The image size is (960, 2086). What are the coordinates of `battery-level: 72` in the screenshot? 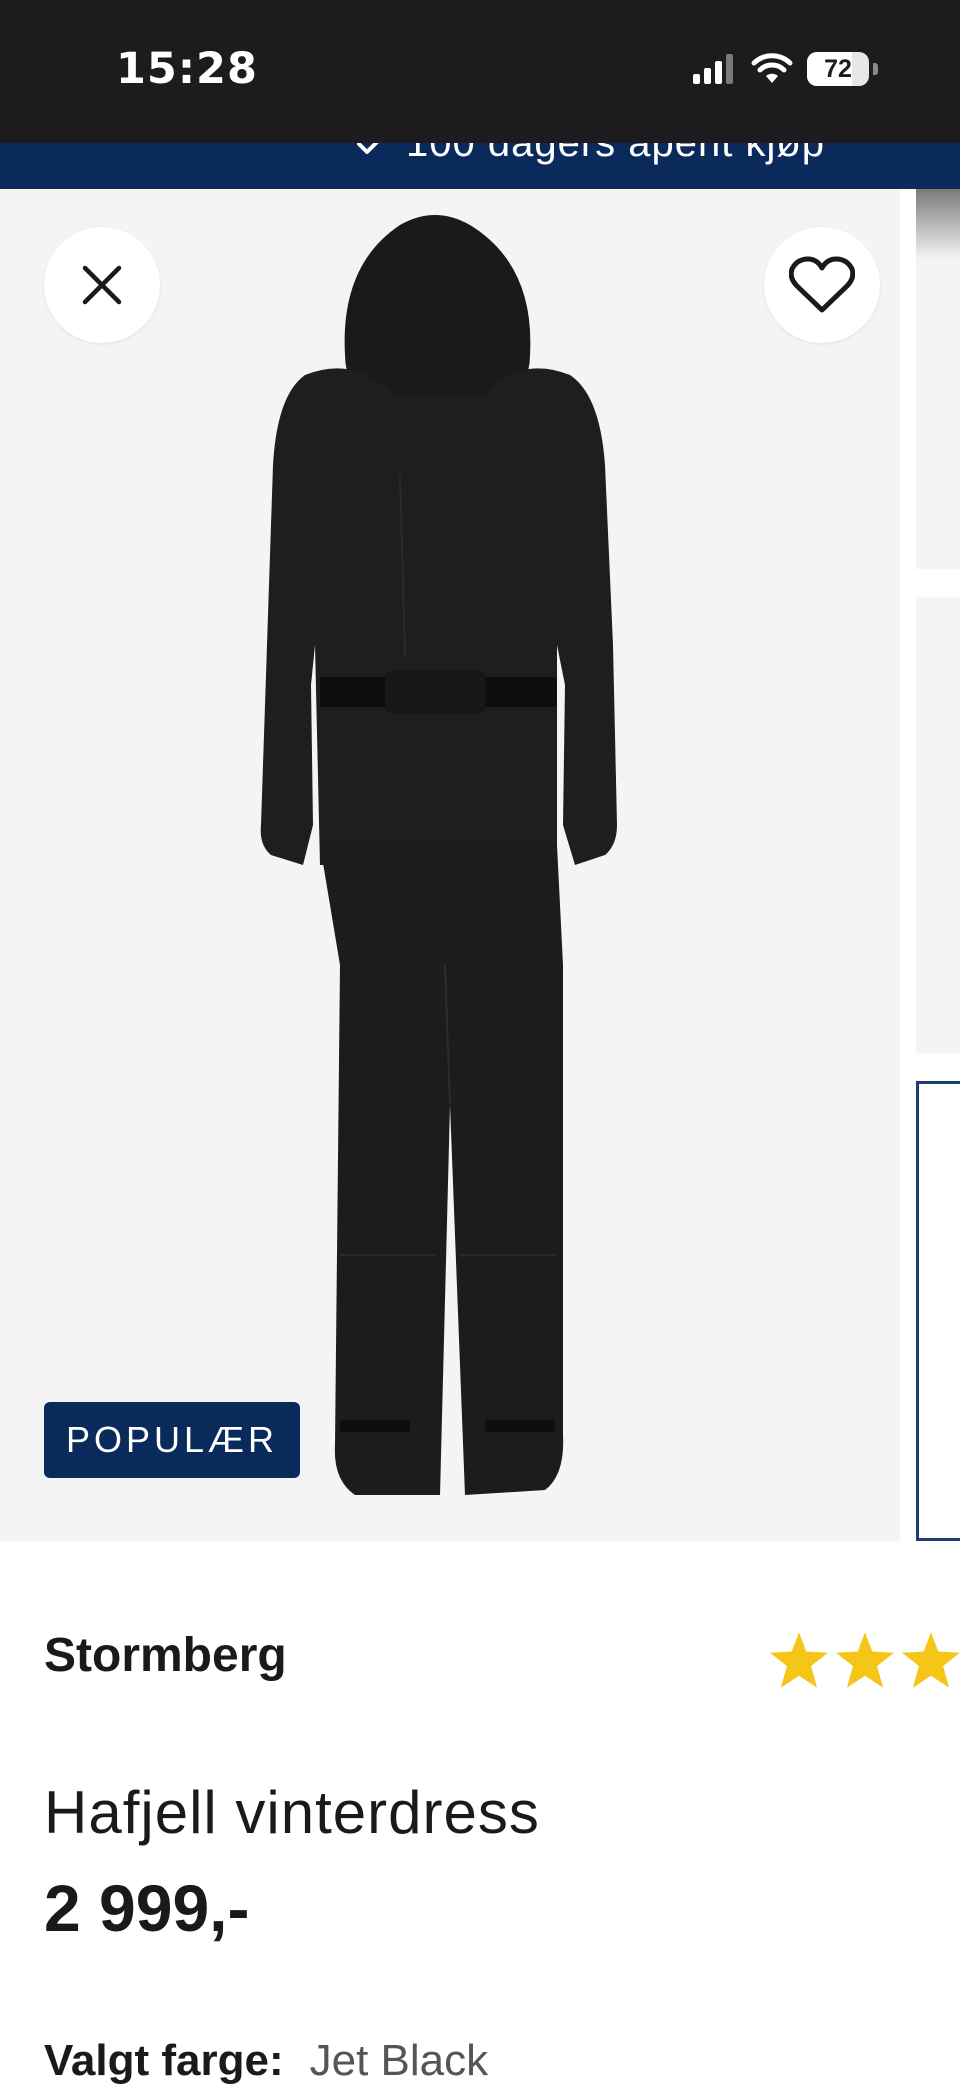 It's located at (838, 68).